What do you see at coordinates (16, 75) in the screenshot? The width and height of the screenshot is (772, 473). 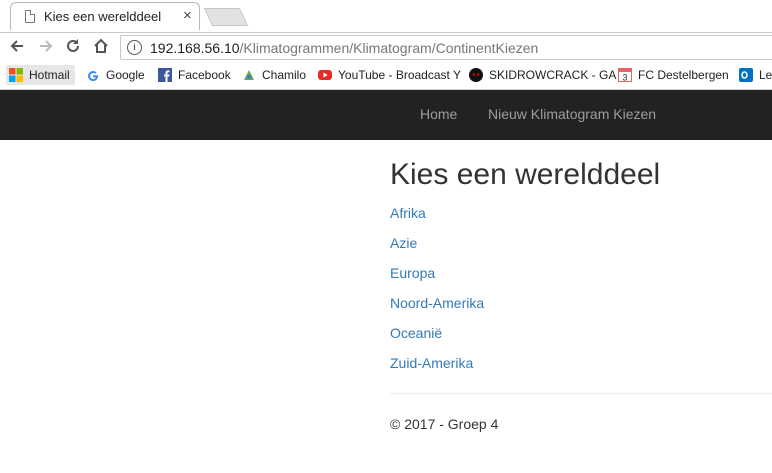 I see `windows-logo-icon` at bounding box center [16, 75].